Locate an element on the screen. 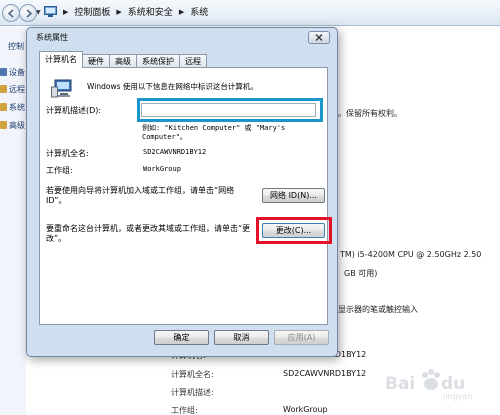 This screenshot has width=500, height=415. close-button is located at coordinates (319, 37).